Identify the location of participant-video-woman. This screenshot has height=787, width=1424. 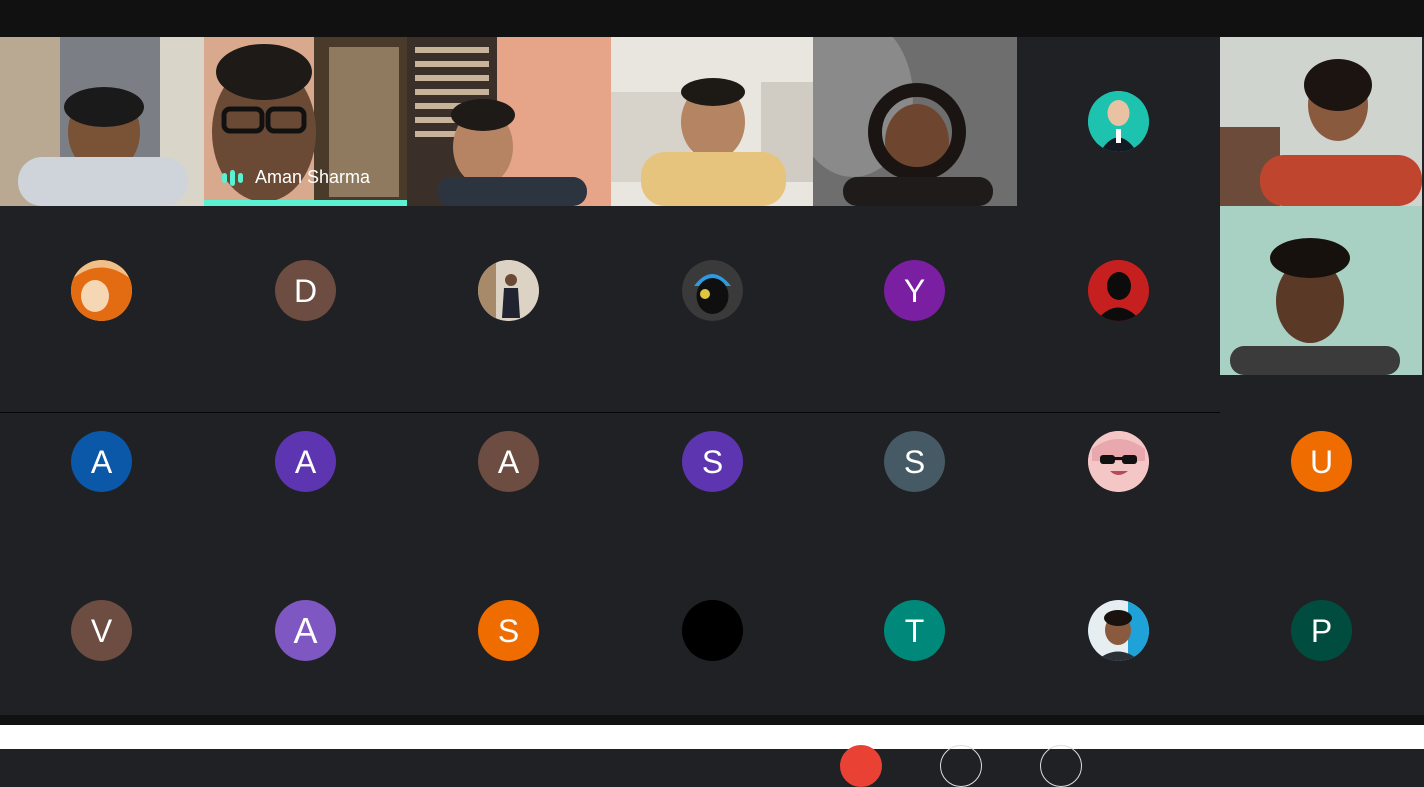
(915, 121).